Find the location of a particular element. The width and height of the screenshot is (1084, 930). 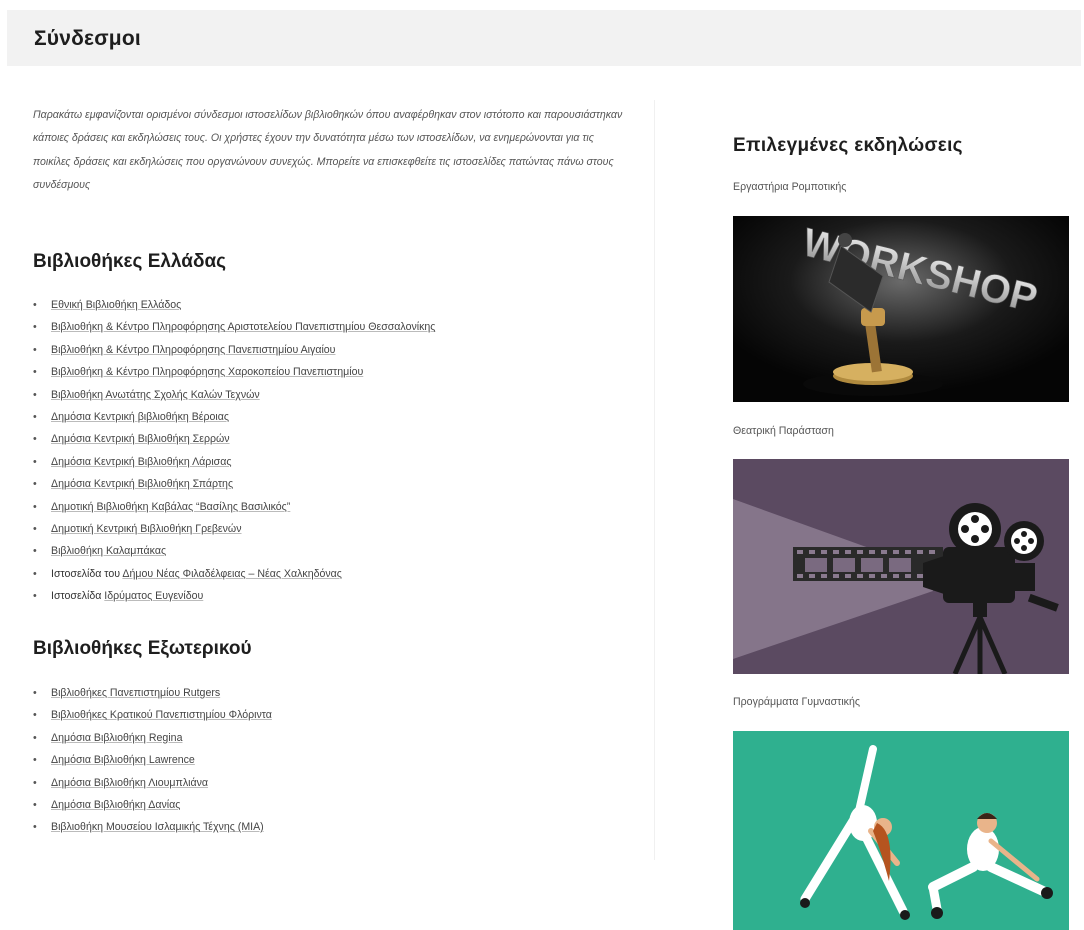

events-heading: Επιλεγμένες εκδηλώσεις is located at coordinates (848, 145).